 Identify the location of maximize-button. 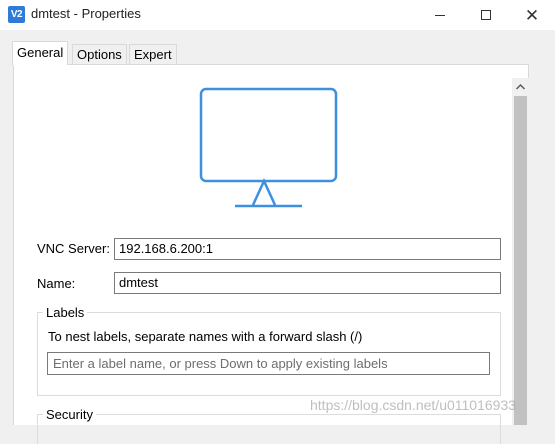
(486, 15).